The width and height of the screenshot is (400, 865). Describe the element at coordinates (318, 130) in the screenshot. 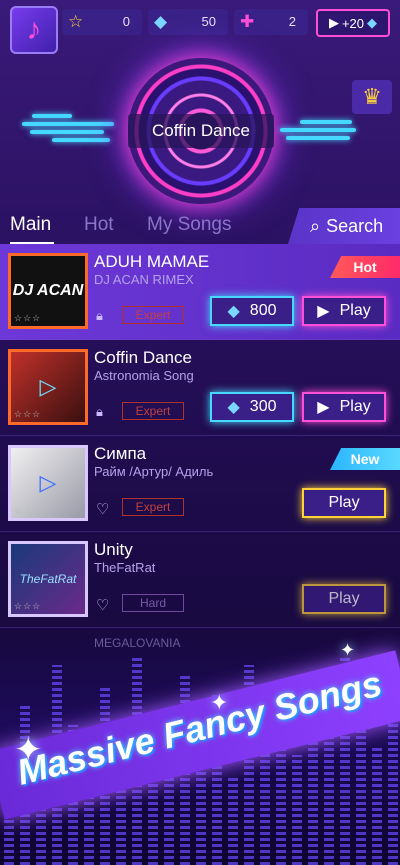

I see `equalizer-right` at that location.